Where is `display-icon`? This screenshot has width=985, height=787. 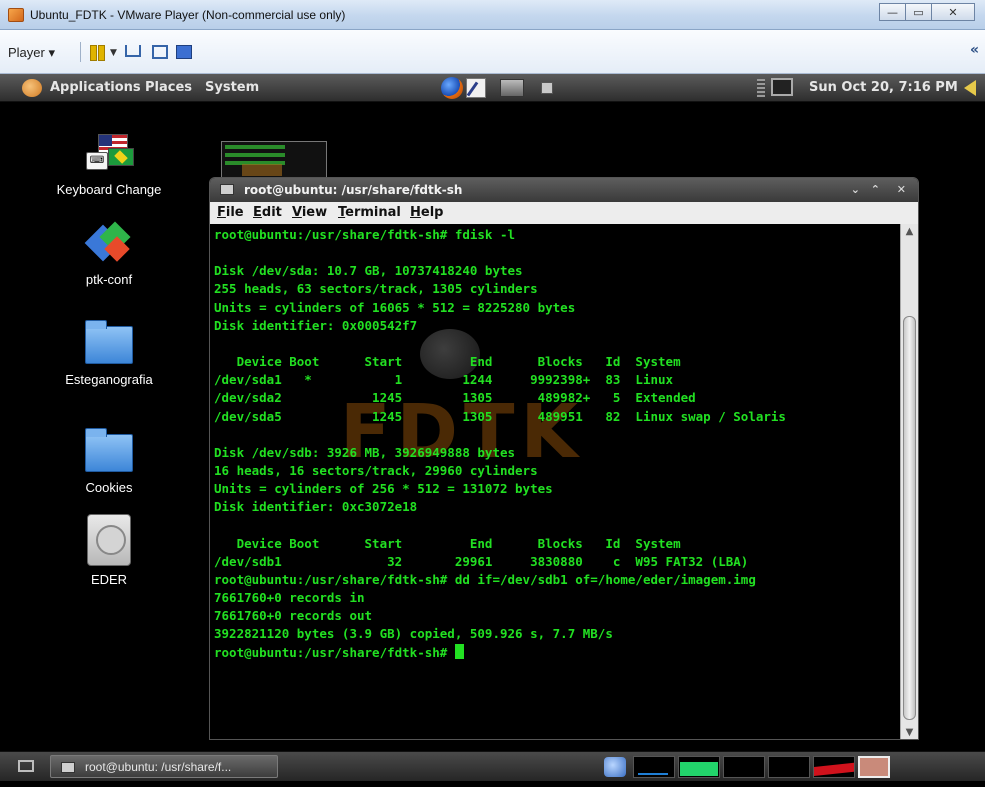 display-icon is located at coordinates (782, 87).